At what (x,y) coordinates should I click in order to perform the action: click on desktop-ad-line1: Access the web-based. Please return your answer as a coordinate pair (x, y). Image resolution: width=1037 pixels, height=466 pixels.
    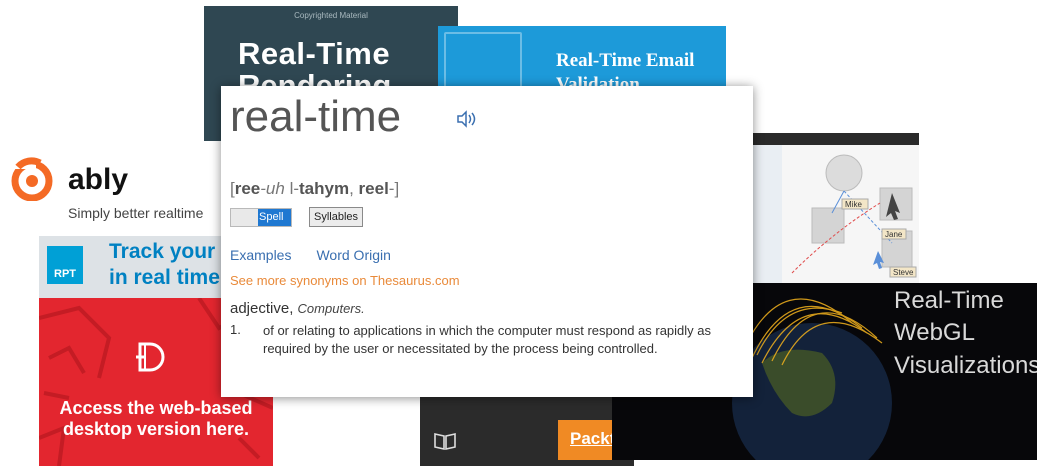
    Looking at the image, I should click on (156, 408).